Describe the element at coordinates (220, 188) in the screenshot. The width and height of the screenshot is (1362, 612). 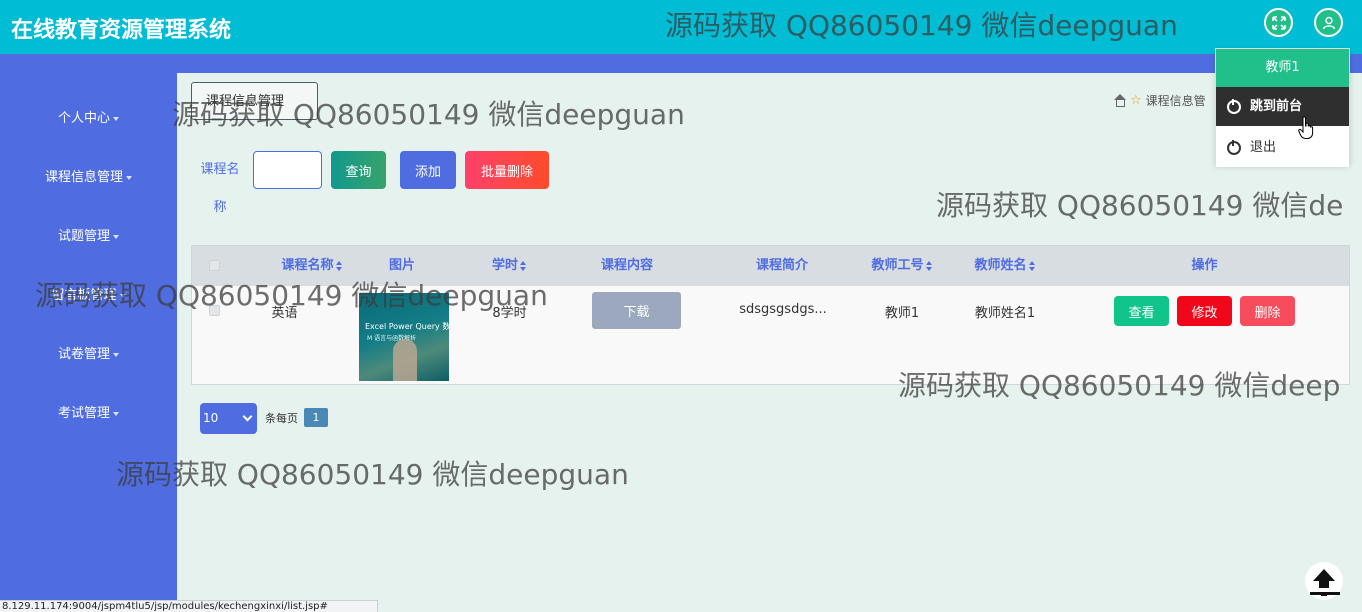
I see `search-label: 课程名称` at that location.